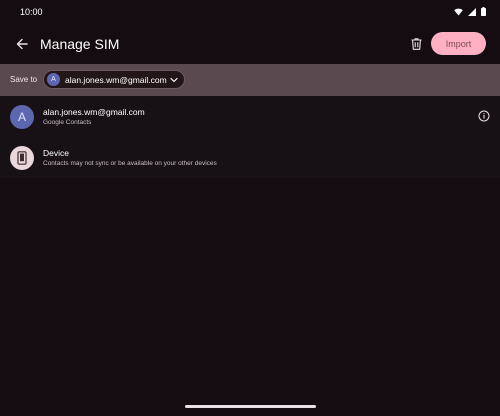 The image size is (500, 416). Describe the element at coordinates (250, 12) in the screenshot. I see `status-bar: 10:00` at that location.